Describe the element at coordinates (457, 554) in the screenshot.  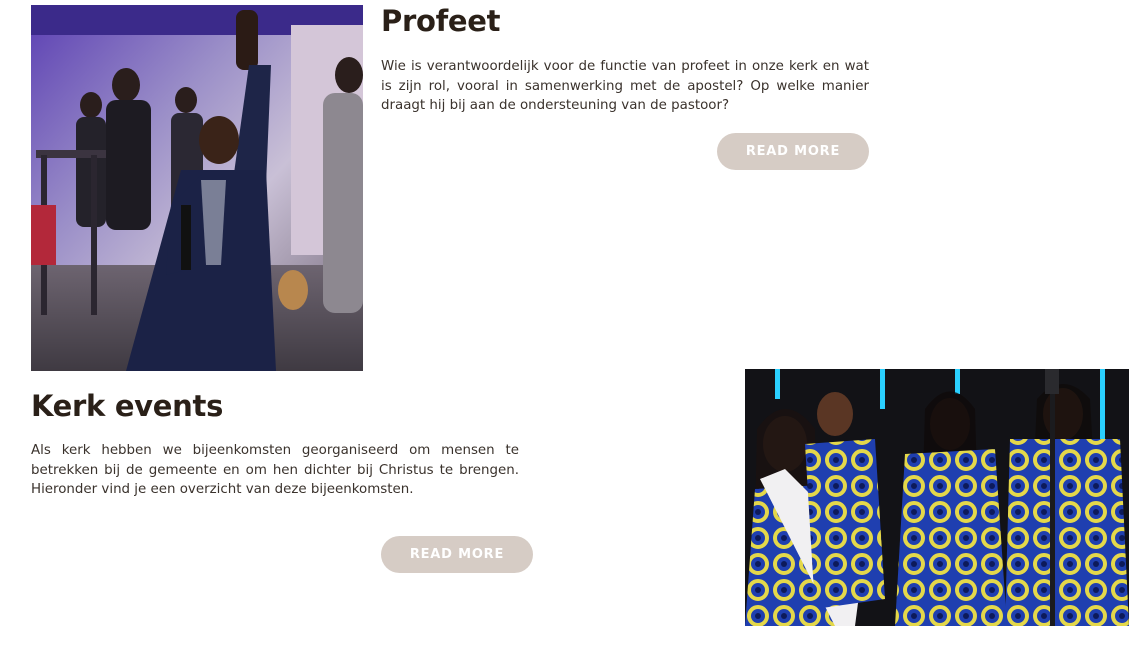
I see `kerk-events-read-more-button: READ MORE` at that location.